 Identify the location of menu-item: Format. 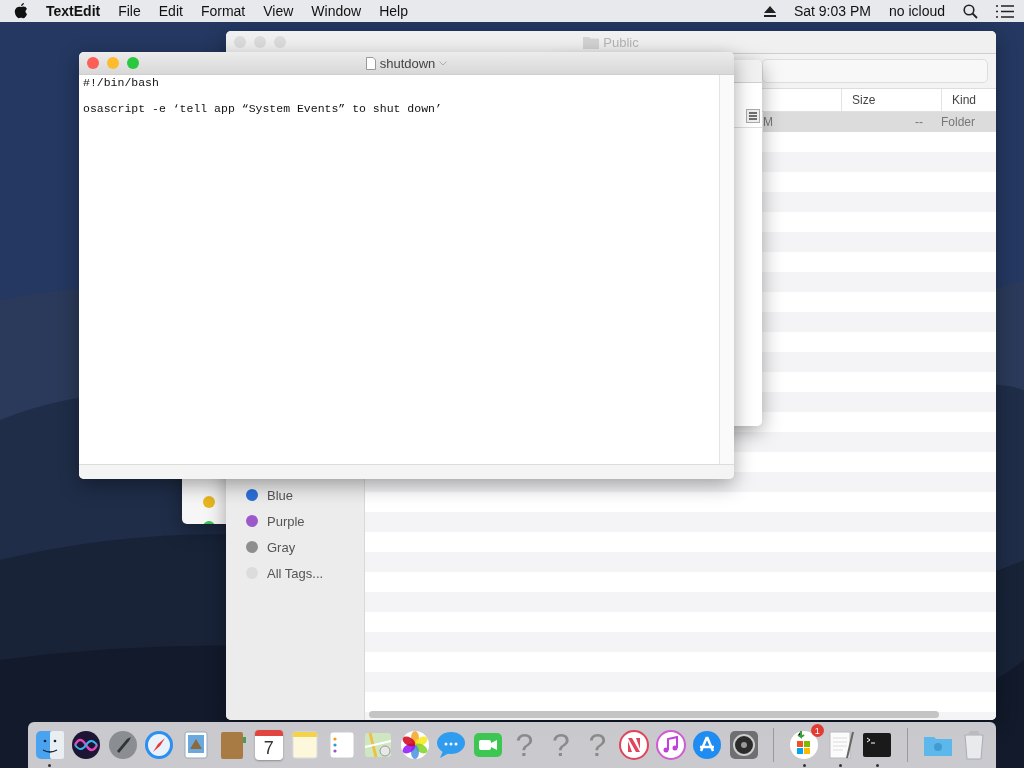
(223, 11).